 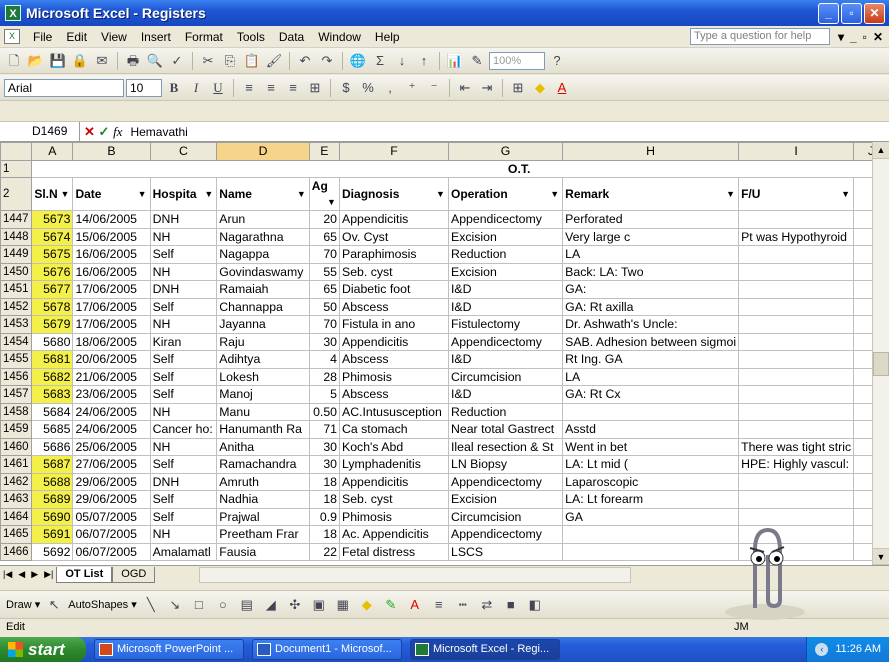 I want to click on menu-window: Window, so click(x=339, y=37).